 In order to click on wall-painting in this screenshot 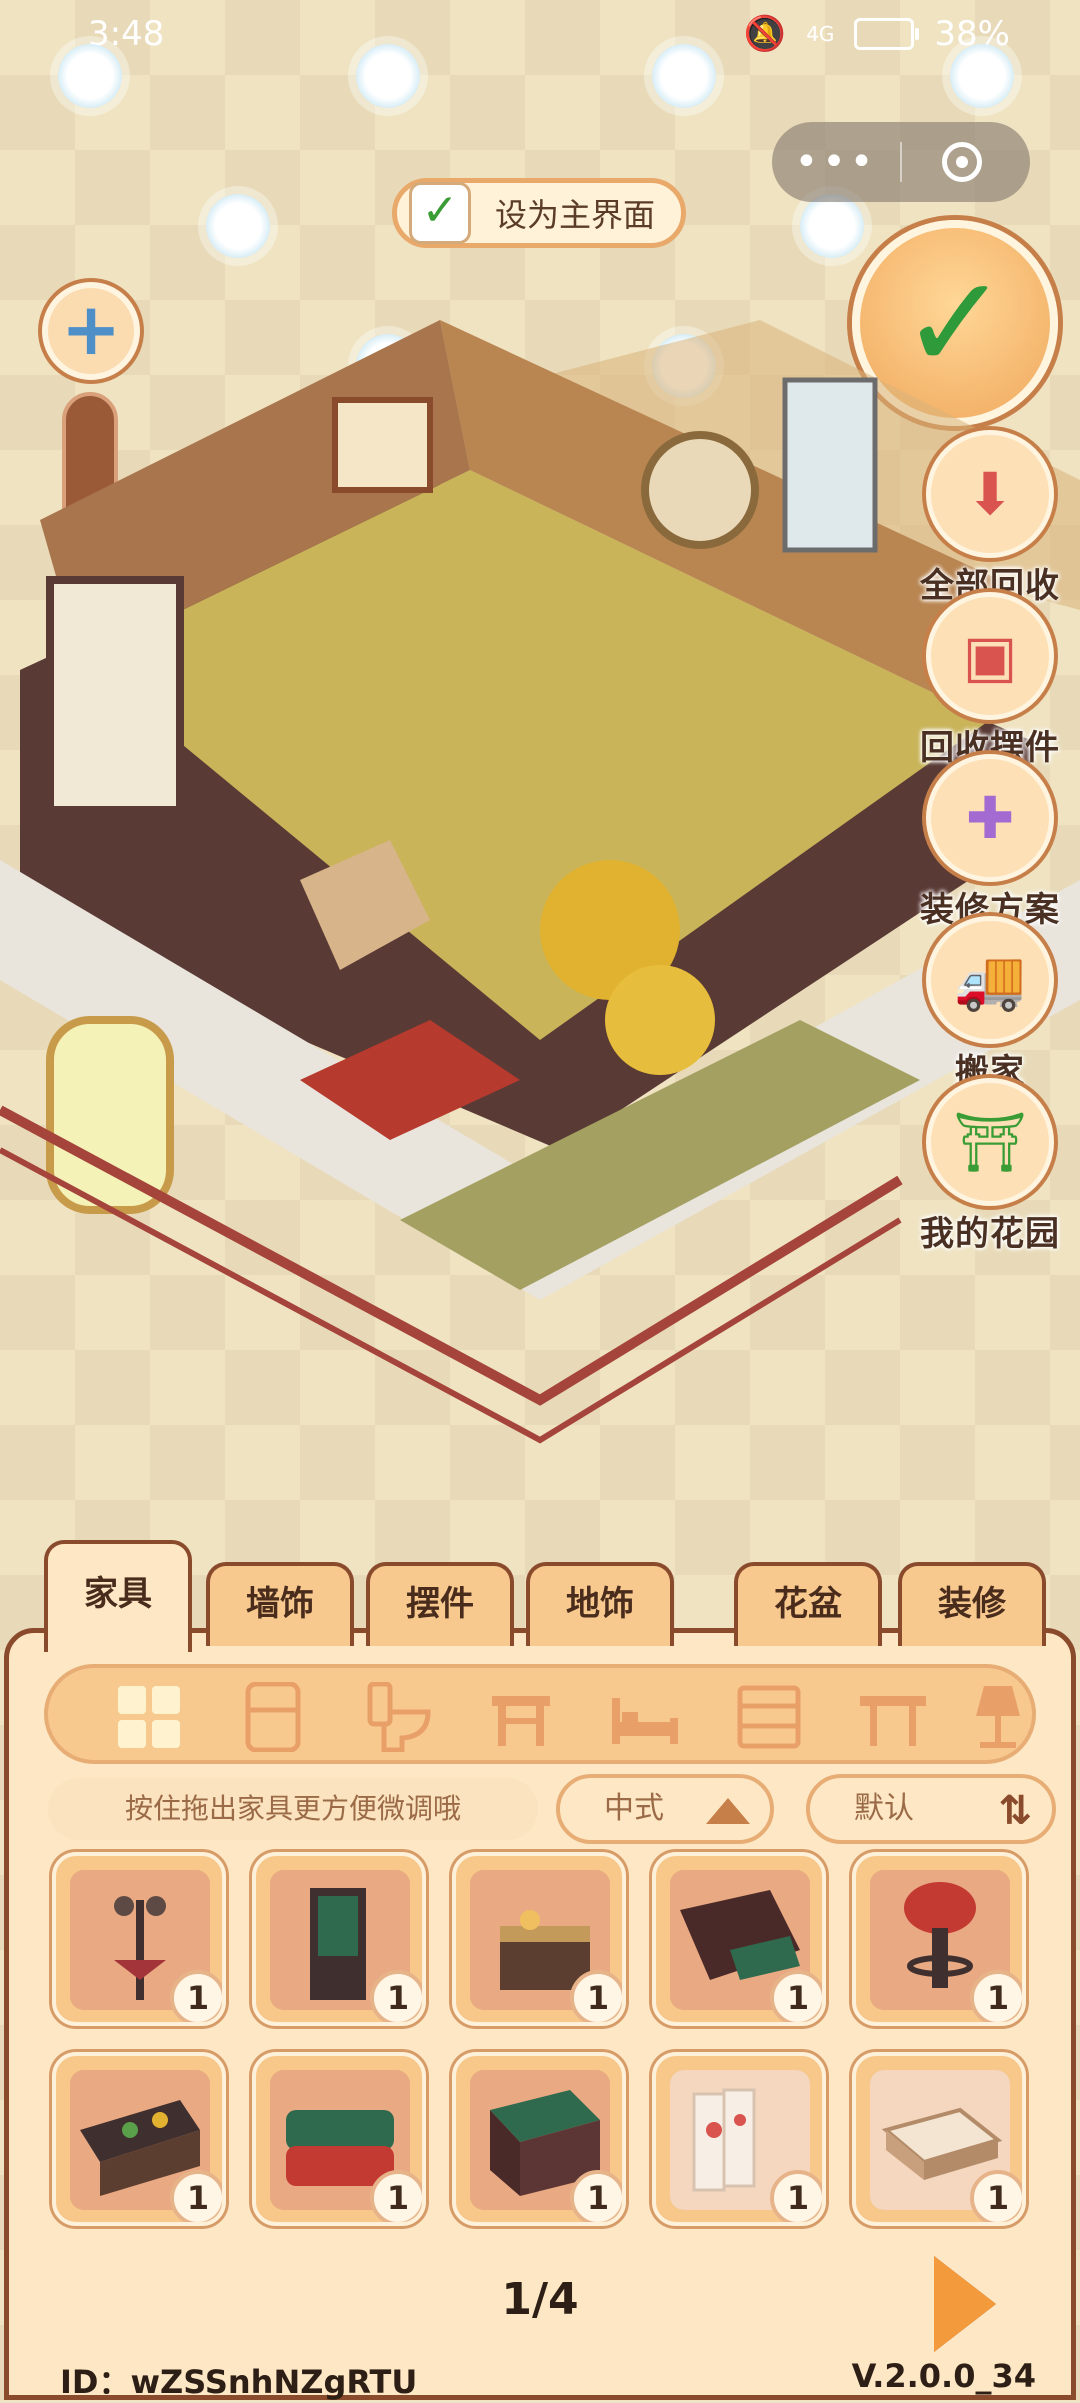, I will do `click(382, 445)`.